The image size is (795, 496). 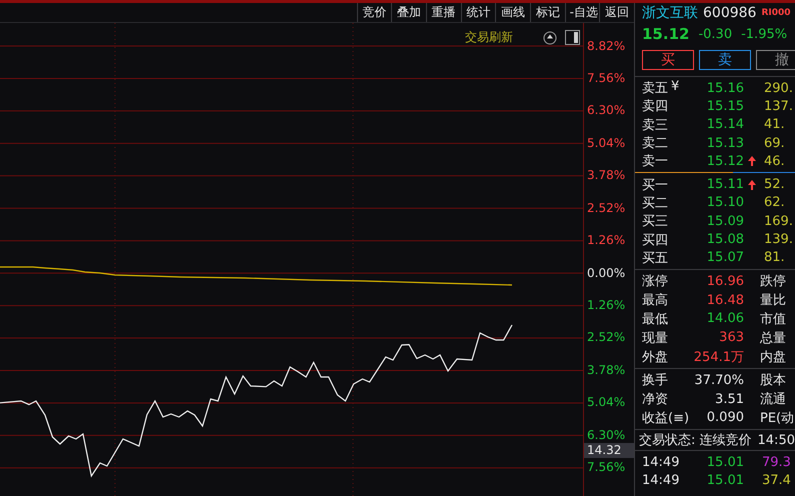 What do you see at coordinates (718, 380) in the screenshot?
I see `stat-value: 37.70%` at bounding box center [718, 380].